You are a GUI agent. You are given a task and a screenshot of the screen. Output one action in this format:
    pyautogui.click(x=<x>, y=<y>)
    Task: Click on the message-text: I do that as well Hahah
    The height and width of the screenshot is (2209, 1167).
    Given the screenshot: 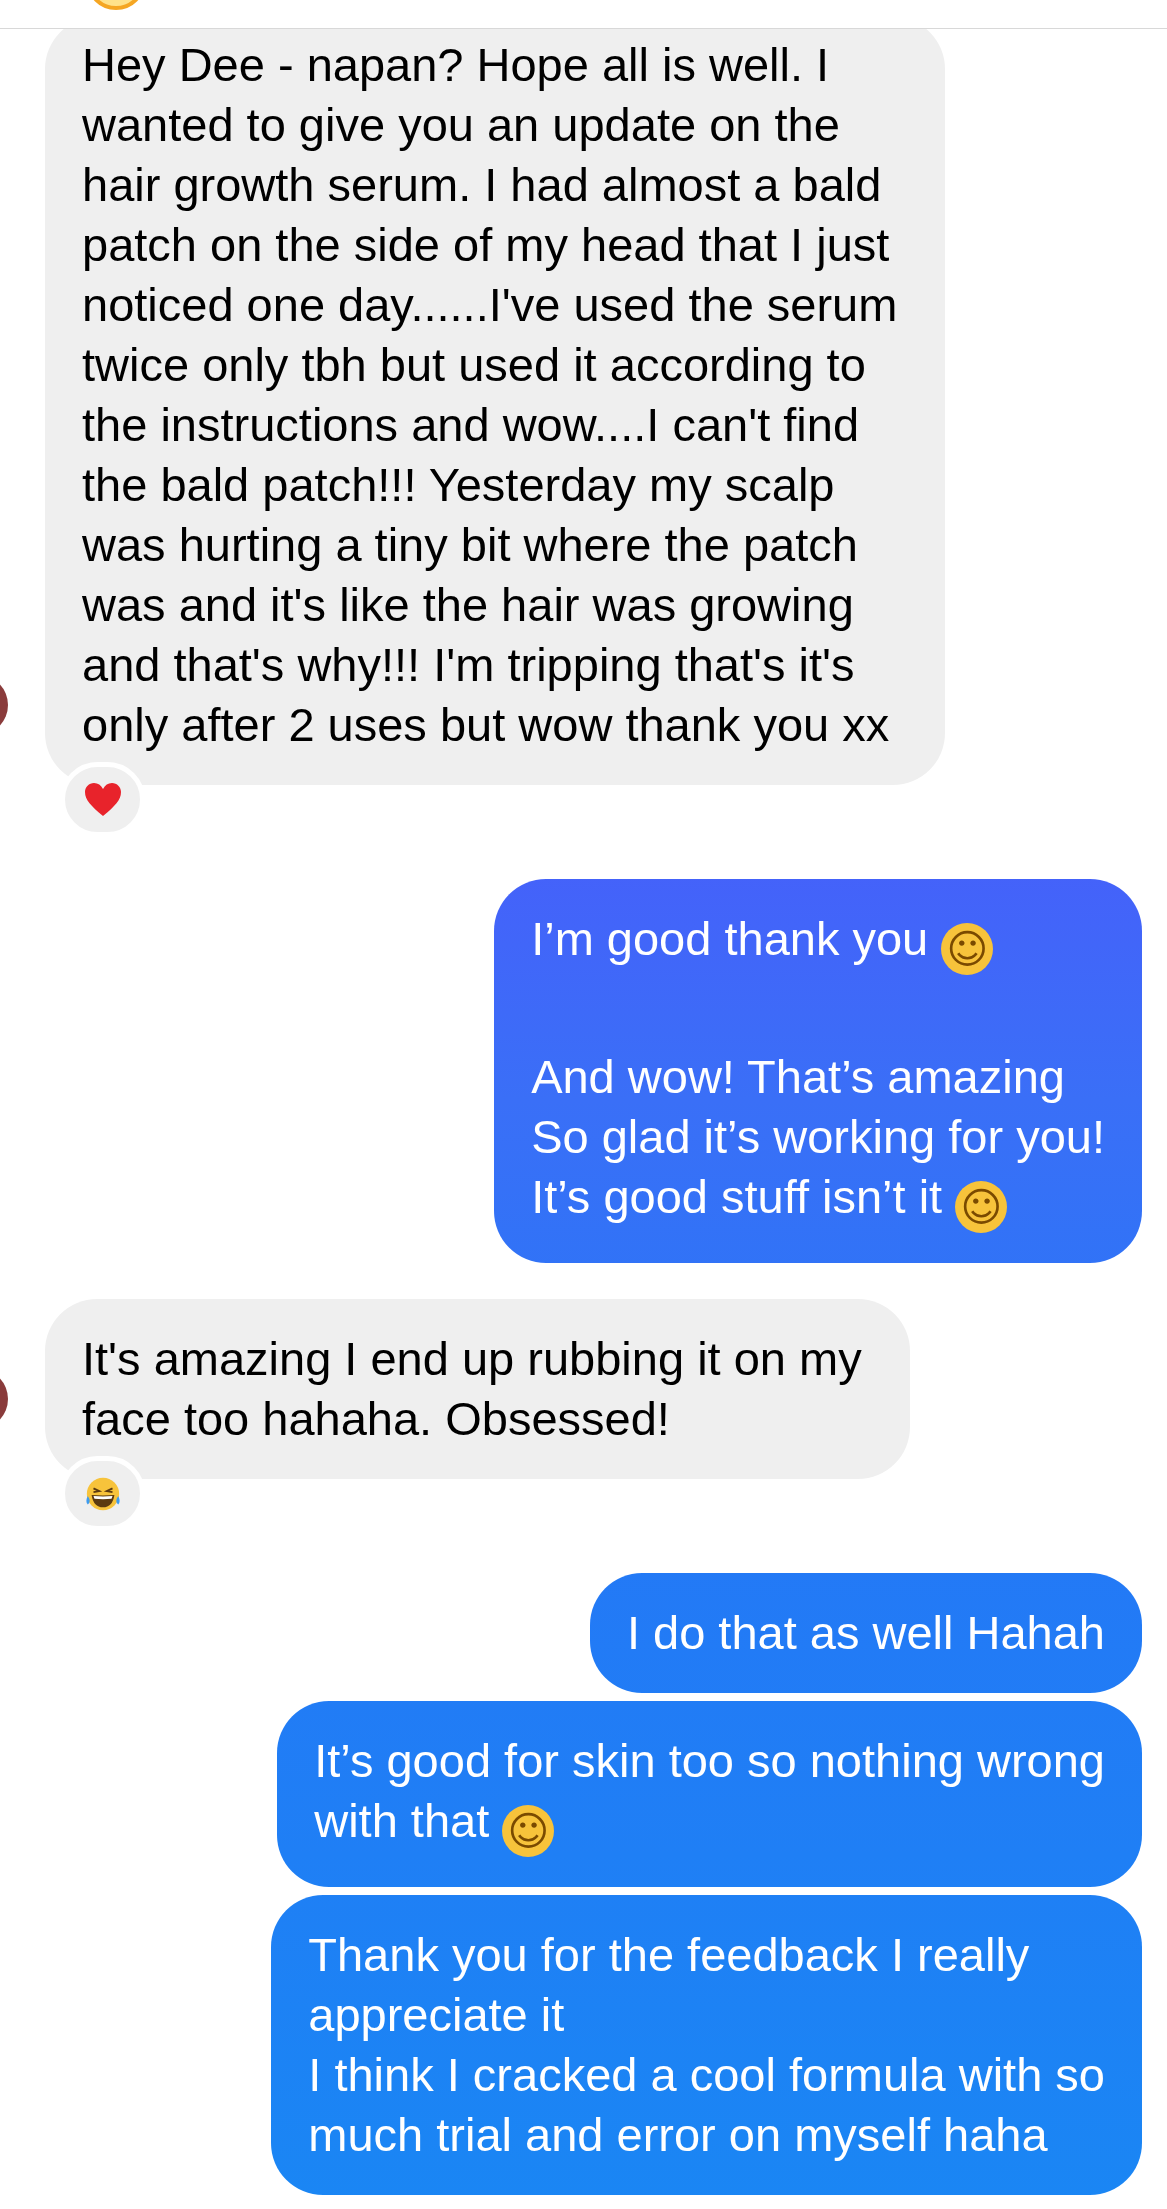 What is the action you would take?
    pyautogui.click(x=865, y=1633)
    